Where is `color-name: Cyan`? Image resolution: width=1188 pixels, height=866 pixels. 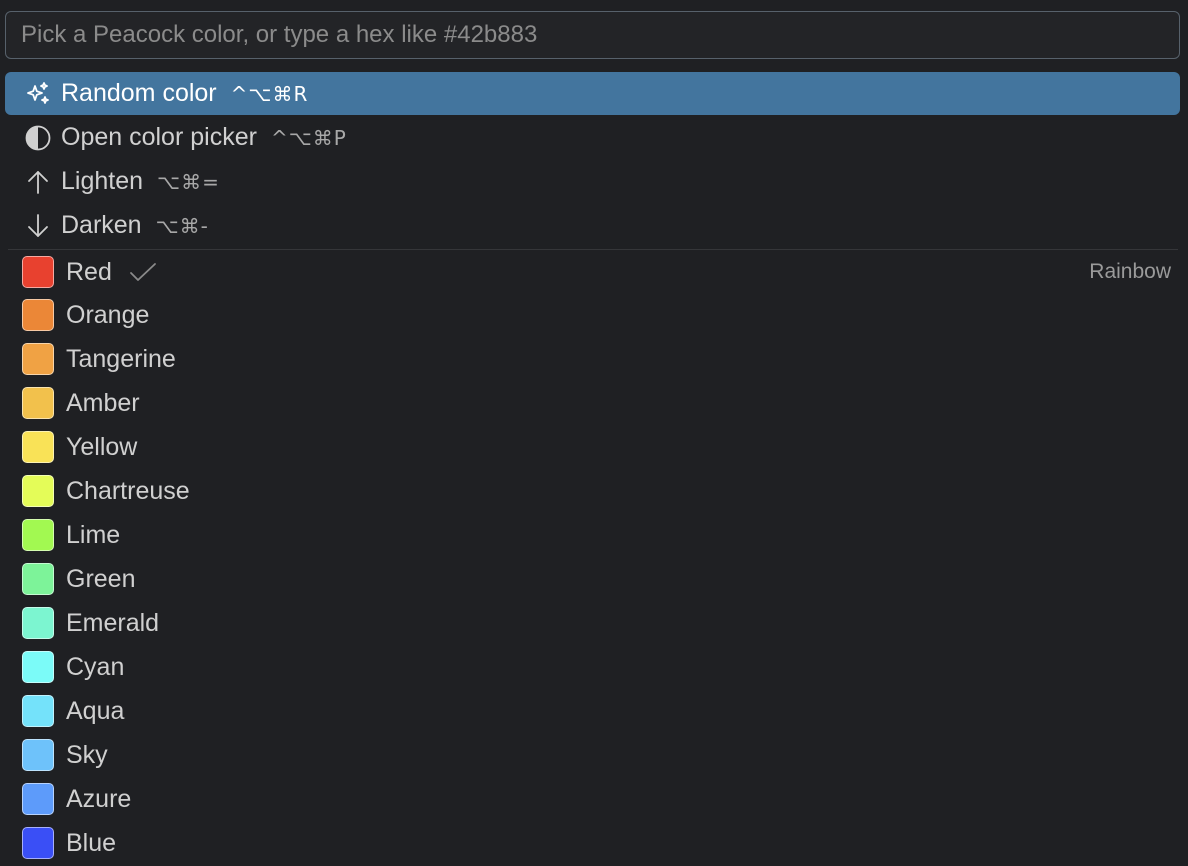
color-name: Cyan is located at coordinates (95, 666).